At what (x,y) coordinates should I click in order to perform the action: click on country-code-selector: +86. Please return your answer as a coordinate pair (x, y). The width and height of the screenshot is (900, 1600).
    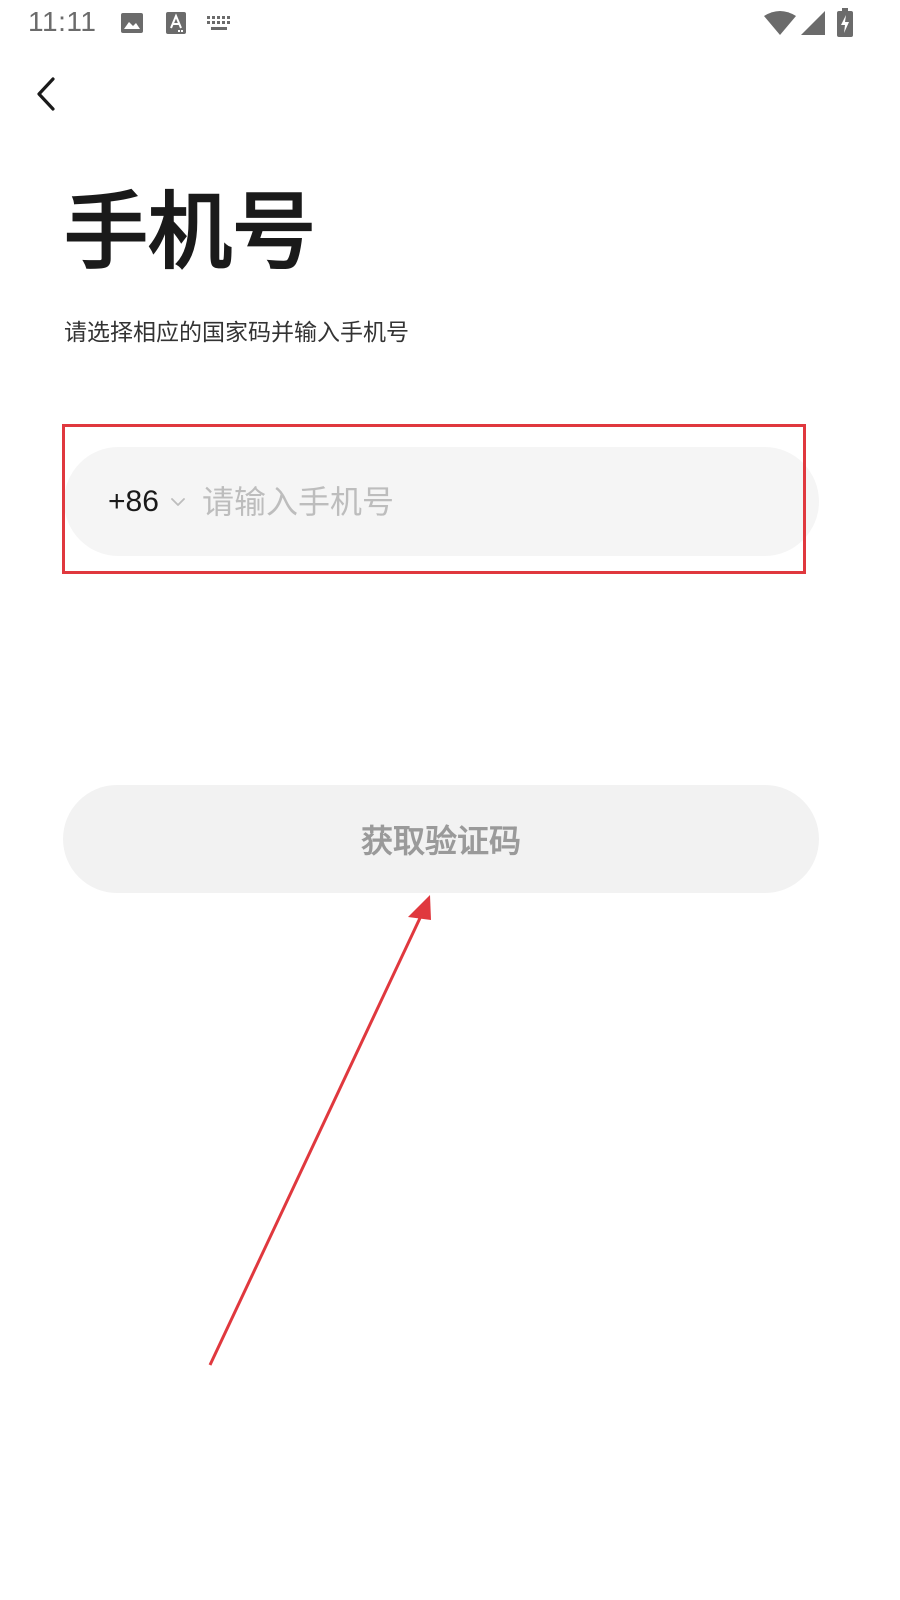
    Looking at the image, I should click on (146, 501).